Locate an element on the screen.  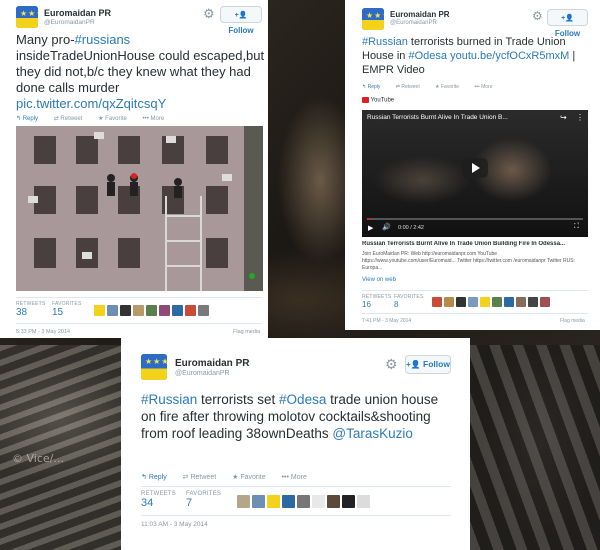
controls-play-icon: ▶ is located at coordinates (370, 228).